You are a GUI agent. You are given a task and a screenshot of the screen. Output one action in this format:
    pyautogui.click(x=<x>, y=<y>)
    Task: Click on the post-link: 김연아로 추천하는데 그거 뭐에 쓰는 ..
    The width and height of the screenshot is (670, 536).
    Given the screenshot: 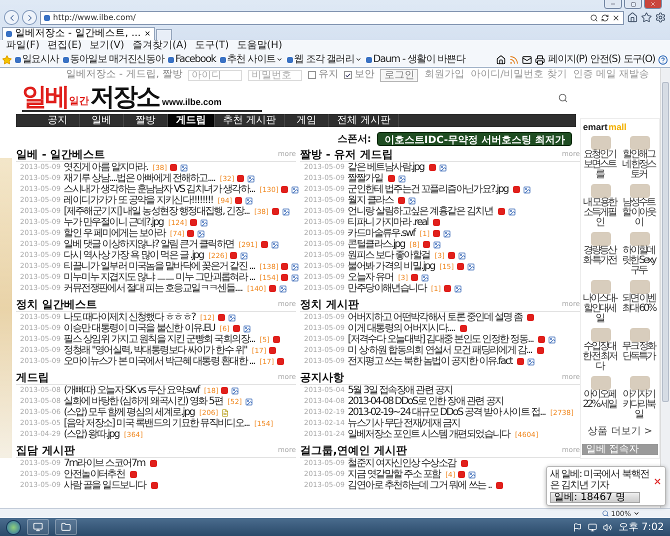 What is the action you would take?
    pyautogui.click(x=421, y=485)
    